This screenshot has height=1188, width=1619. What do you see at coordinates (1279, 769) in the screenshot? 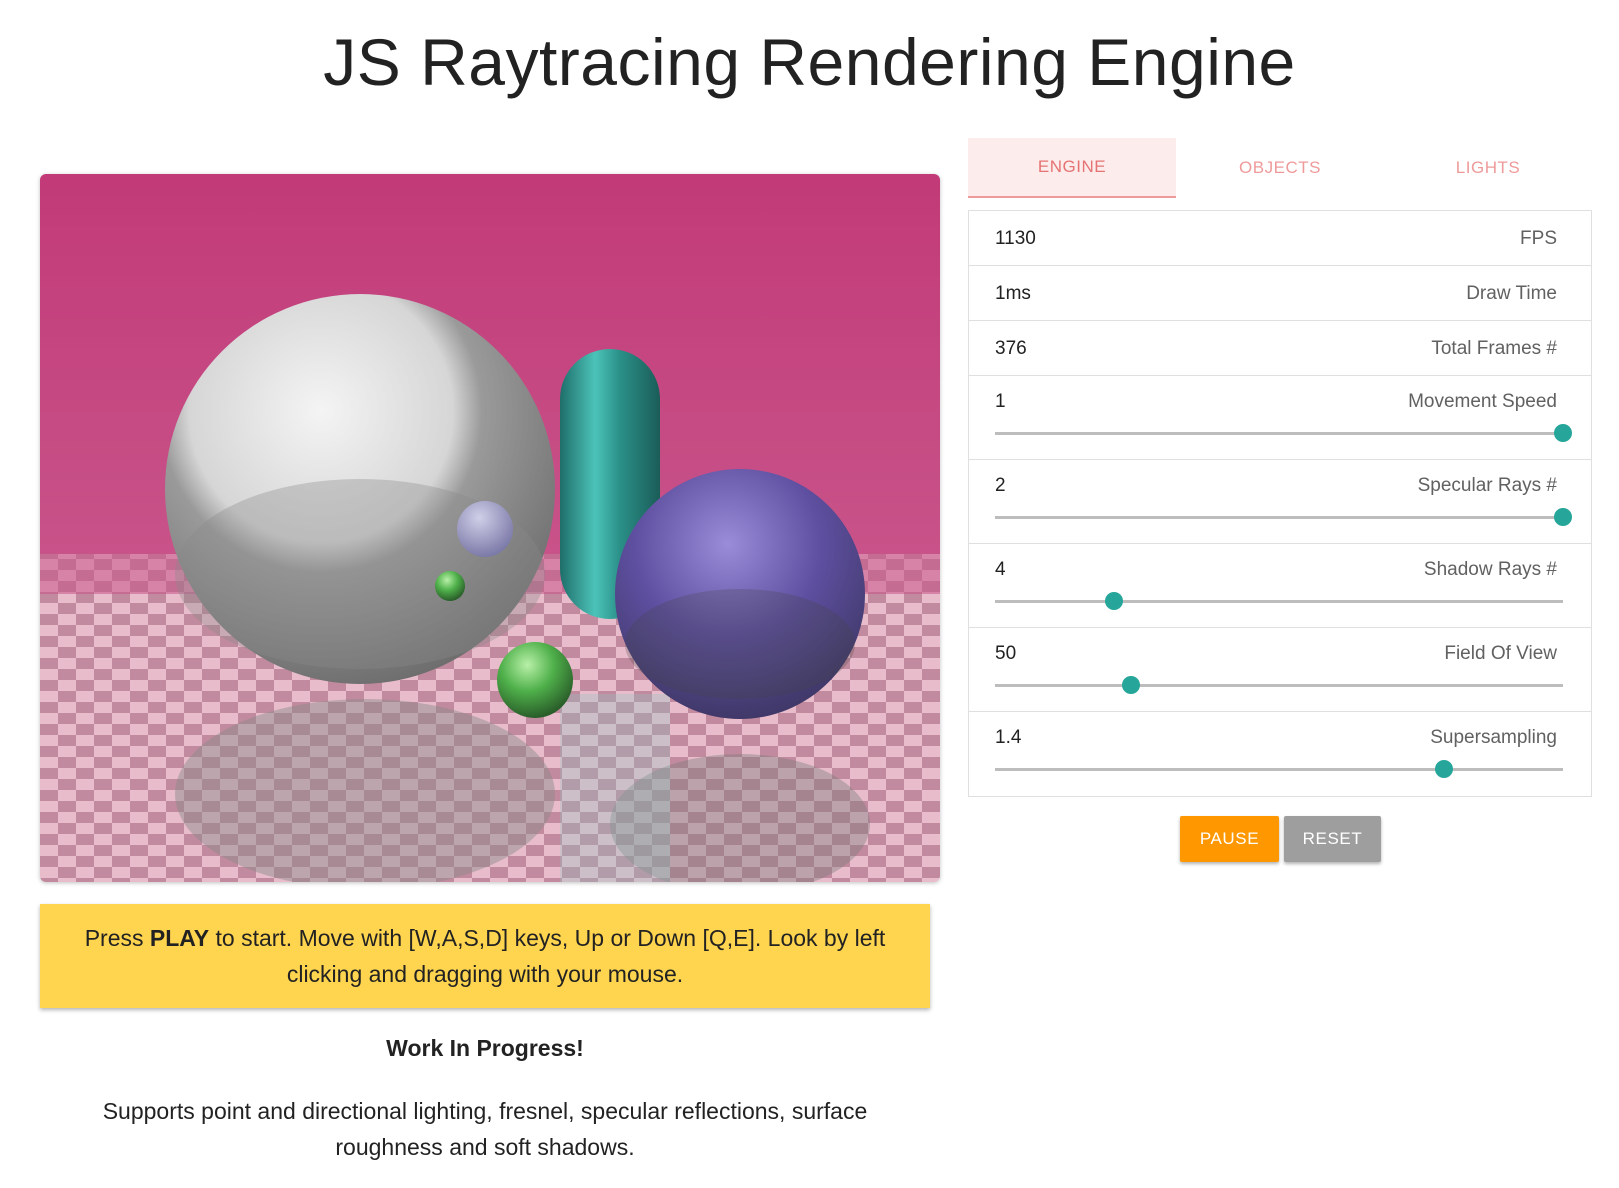
I see `supersampling-slider` at bounding box center [1279, 769].